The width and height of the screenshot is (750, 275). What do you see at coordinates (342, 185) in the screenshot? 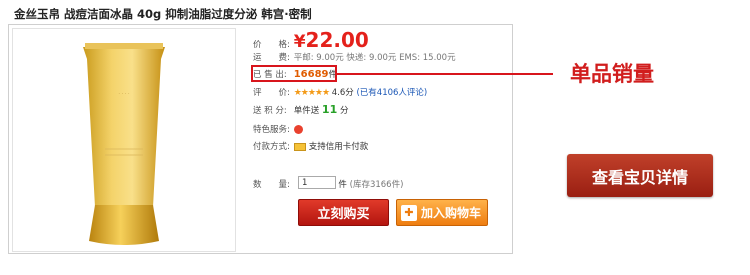
I see `qty-unit: 件` at bounding box center [342, 185].